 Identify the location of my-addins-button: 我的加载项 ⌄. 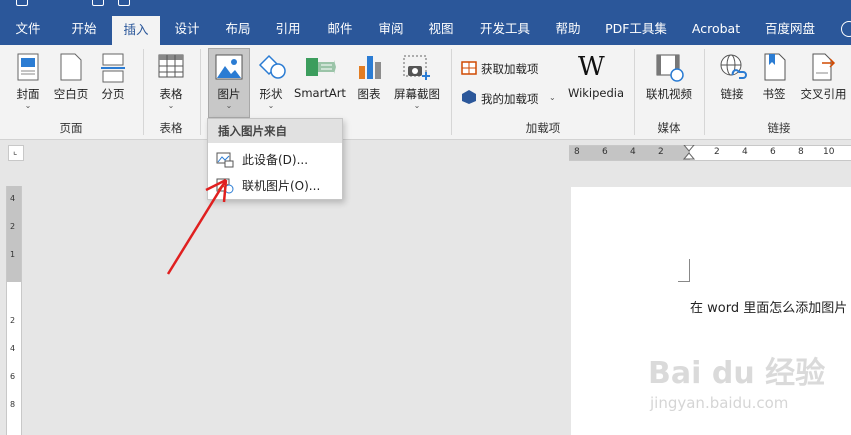
(511, 98).